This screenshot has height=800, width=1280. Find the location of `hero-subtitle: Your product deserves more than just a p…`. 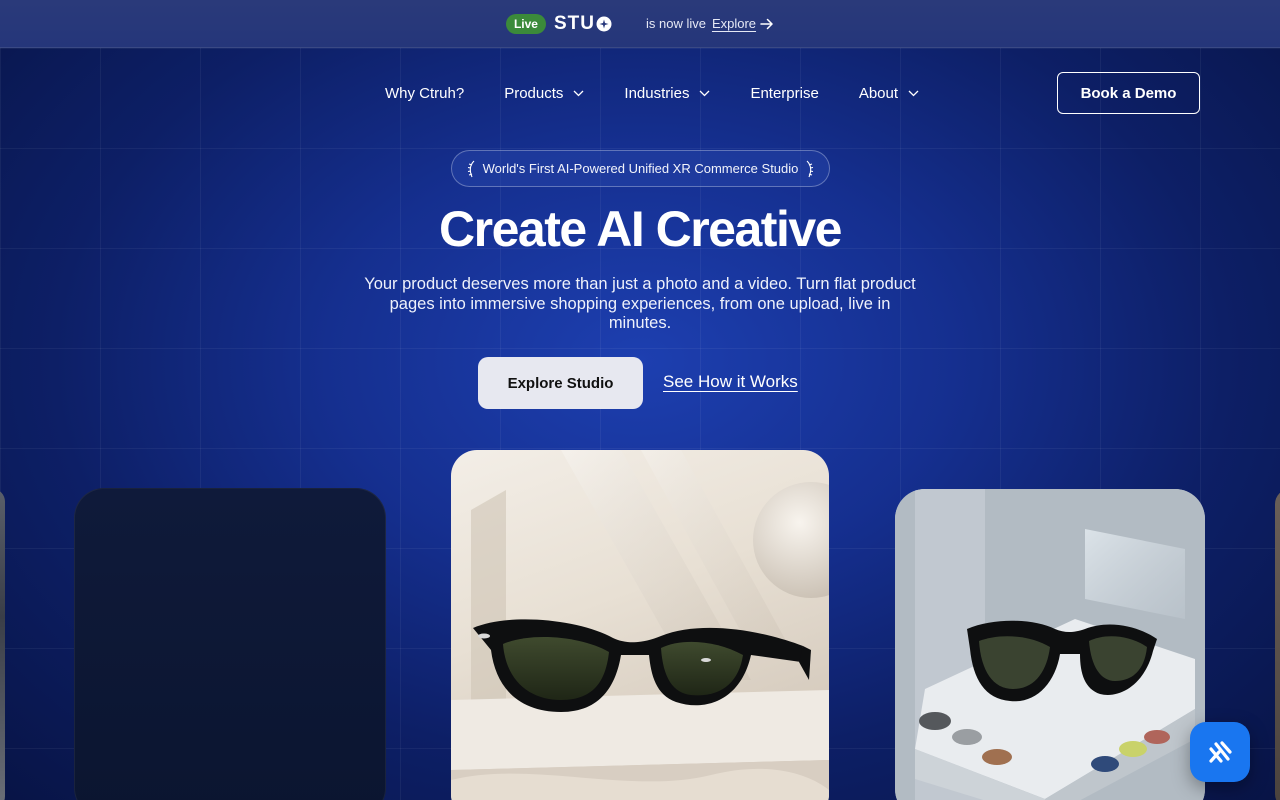

hero-subtitle: Your product deserves more than just a p… is located at coordinates (640, 303).